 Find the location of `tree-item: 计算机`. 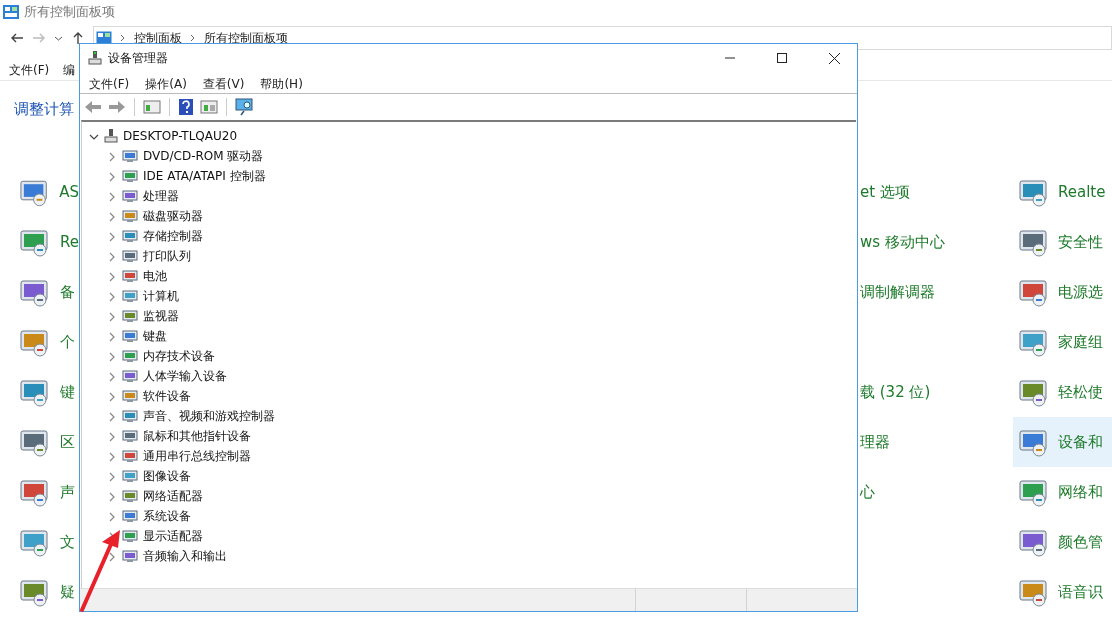

tree-item: 计算机 is located at coordinates (161, 296).